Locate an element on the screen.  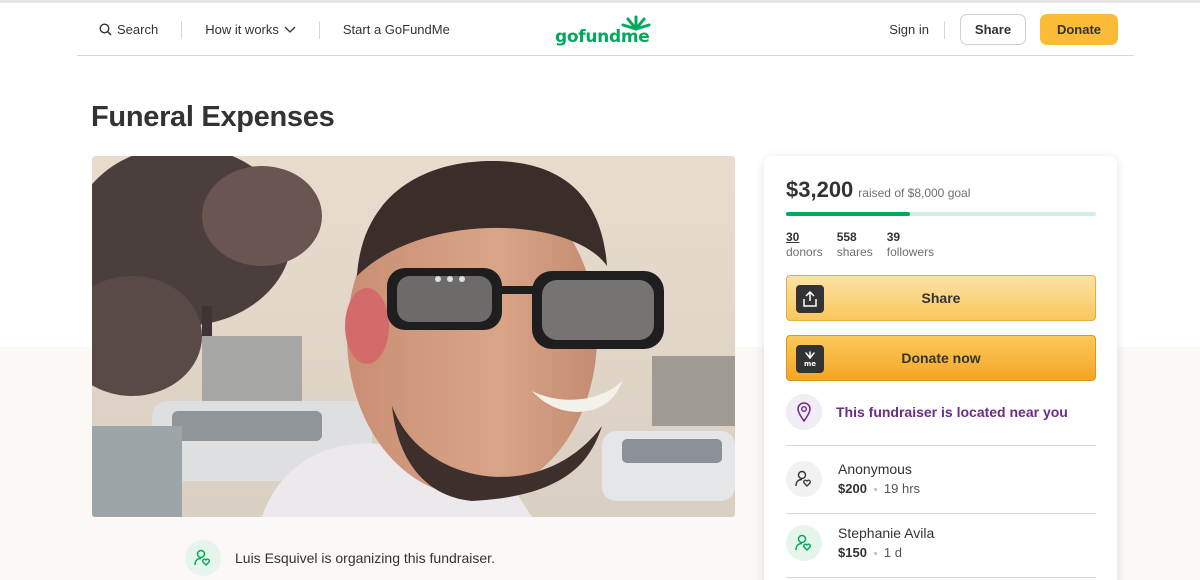
raised-amount: $3,200 is located at coordinates (820, 189).